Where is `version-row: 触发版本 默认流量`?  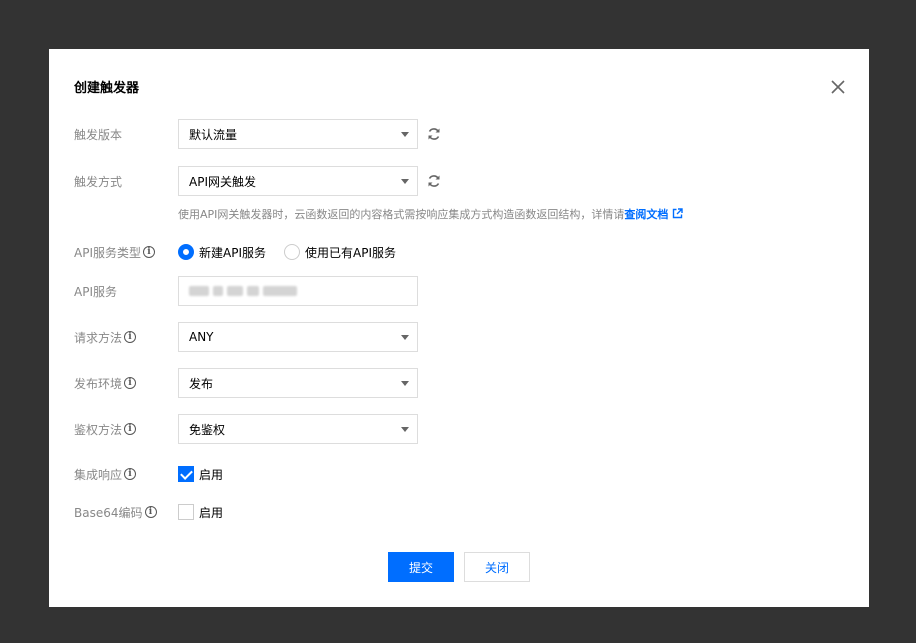 version-row: 触发版本 默认流量 is located at coordinates (454, 134).